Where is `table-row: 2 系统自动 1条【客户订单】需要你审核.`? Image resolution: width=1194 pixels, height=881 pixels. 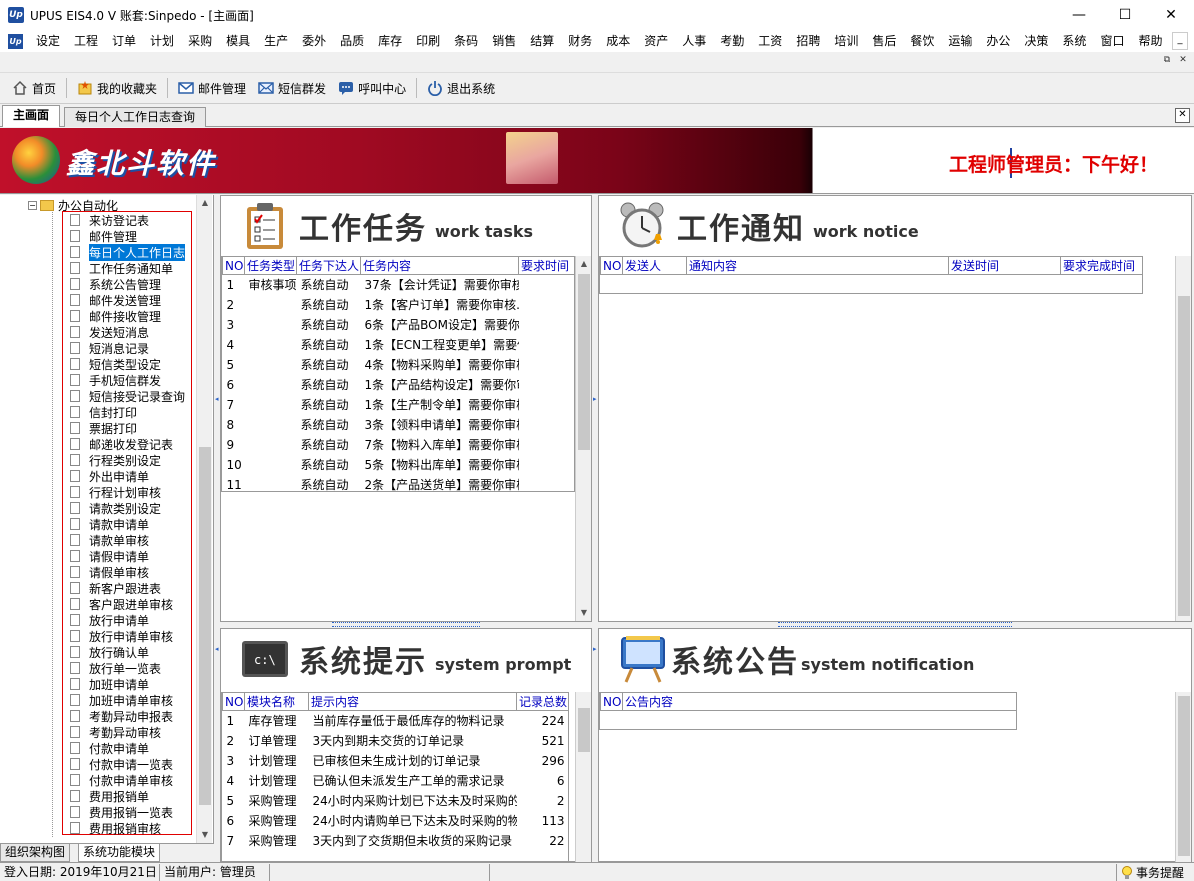
table-row: 2 系统自动 1条【客户订单】需要你审核. is located at coordinates (399, 305).